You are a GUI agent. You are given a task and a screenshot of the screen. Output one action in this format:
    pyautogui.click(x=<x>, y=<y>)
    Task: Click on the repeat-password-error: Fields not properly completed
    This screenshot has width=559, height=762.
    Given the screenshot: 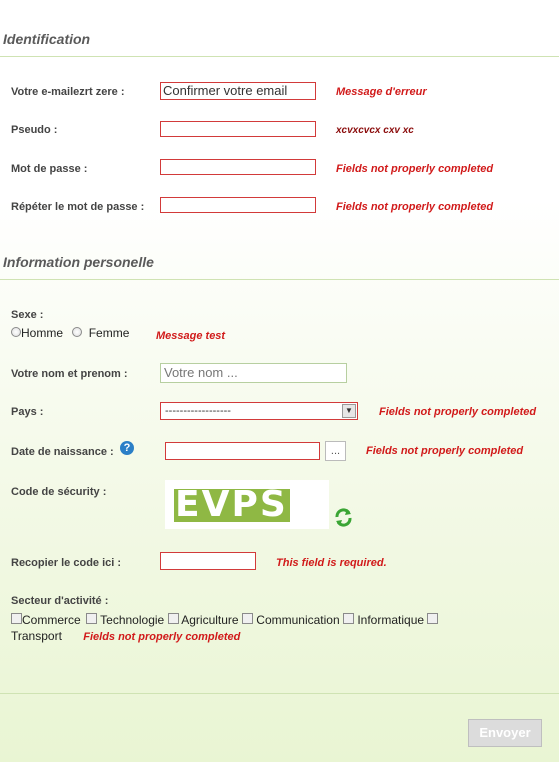 What is the action you would take?
    pyautogui.click(x=415, y=207)
    